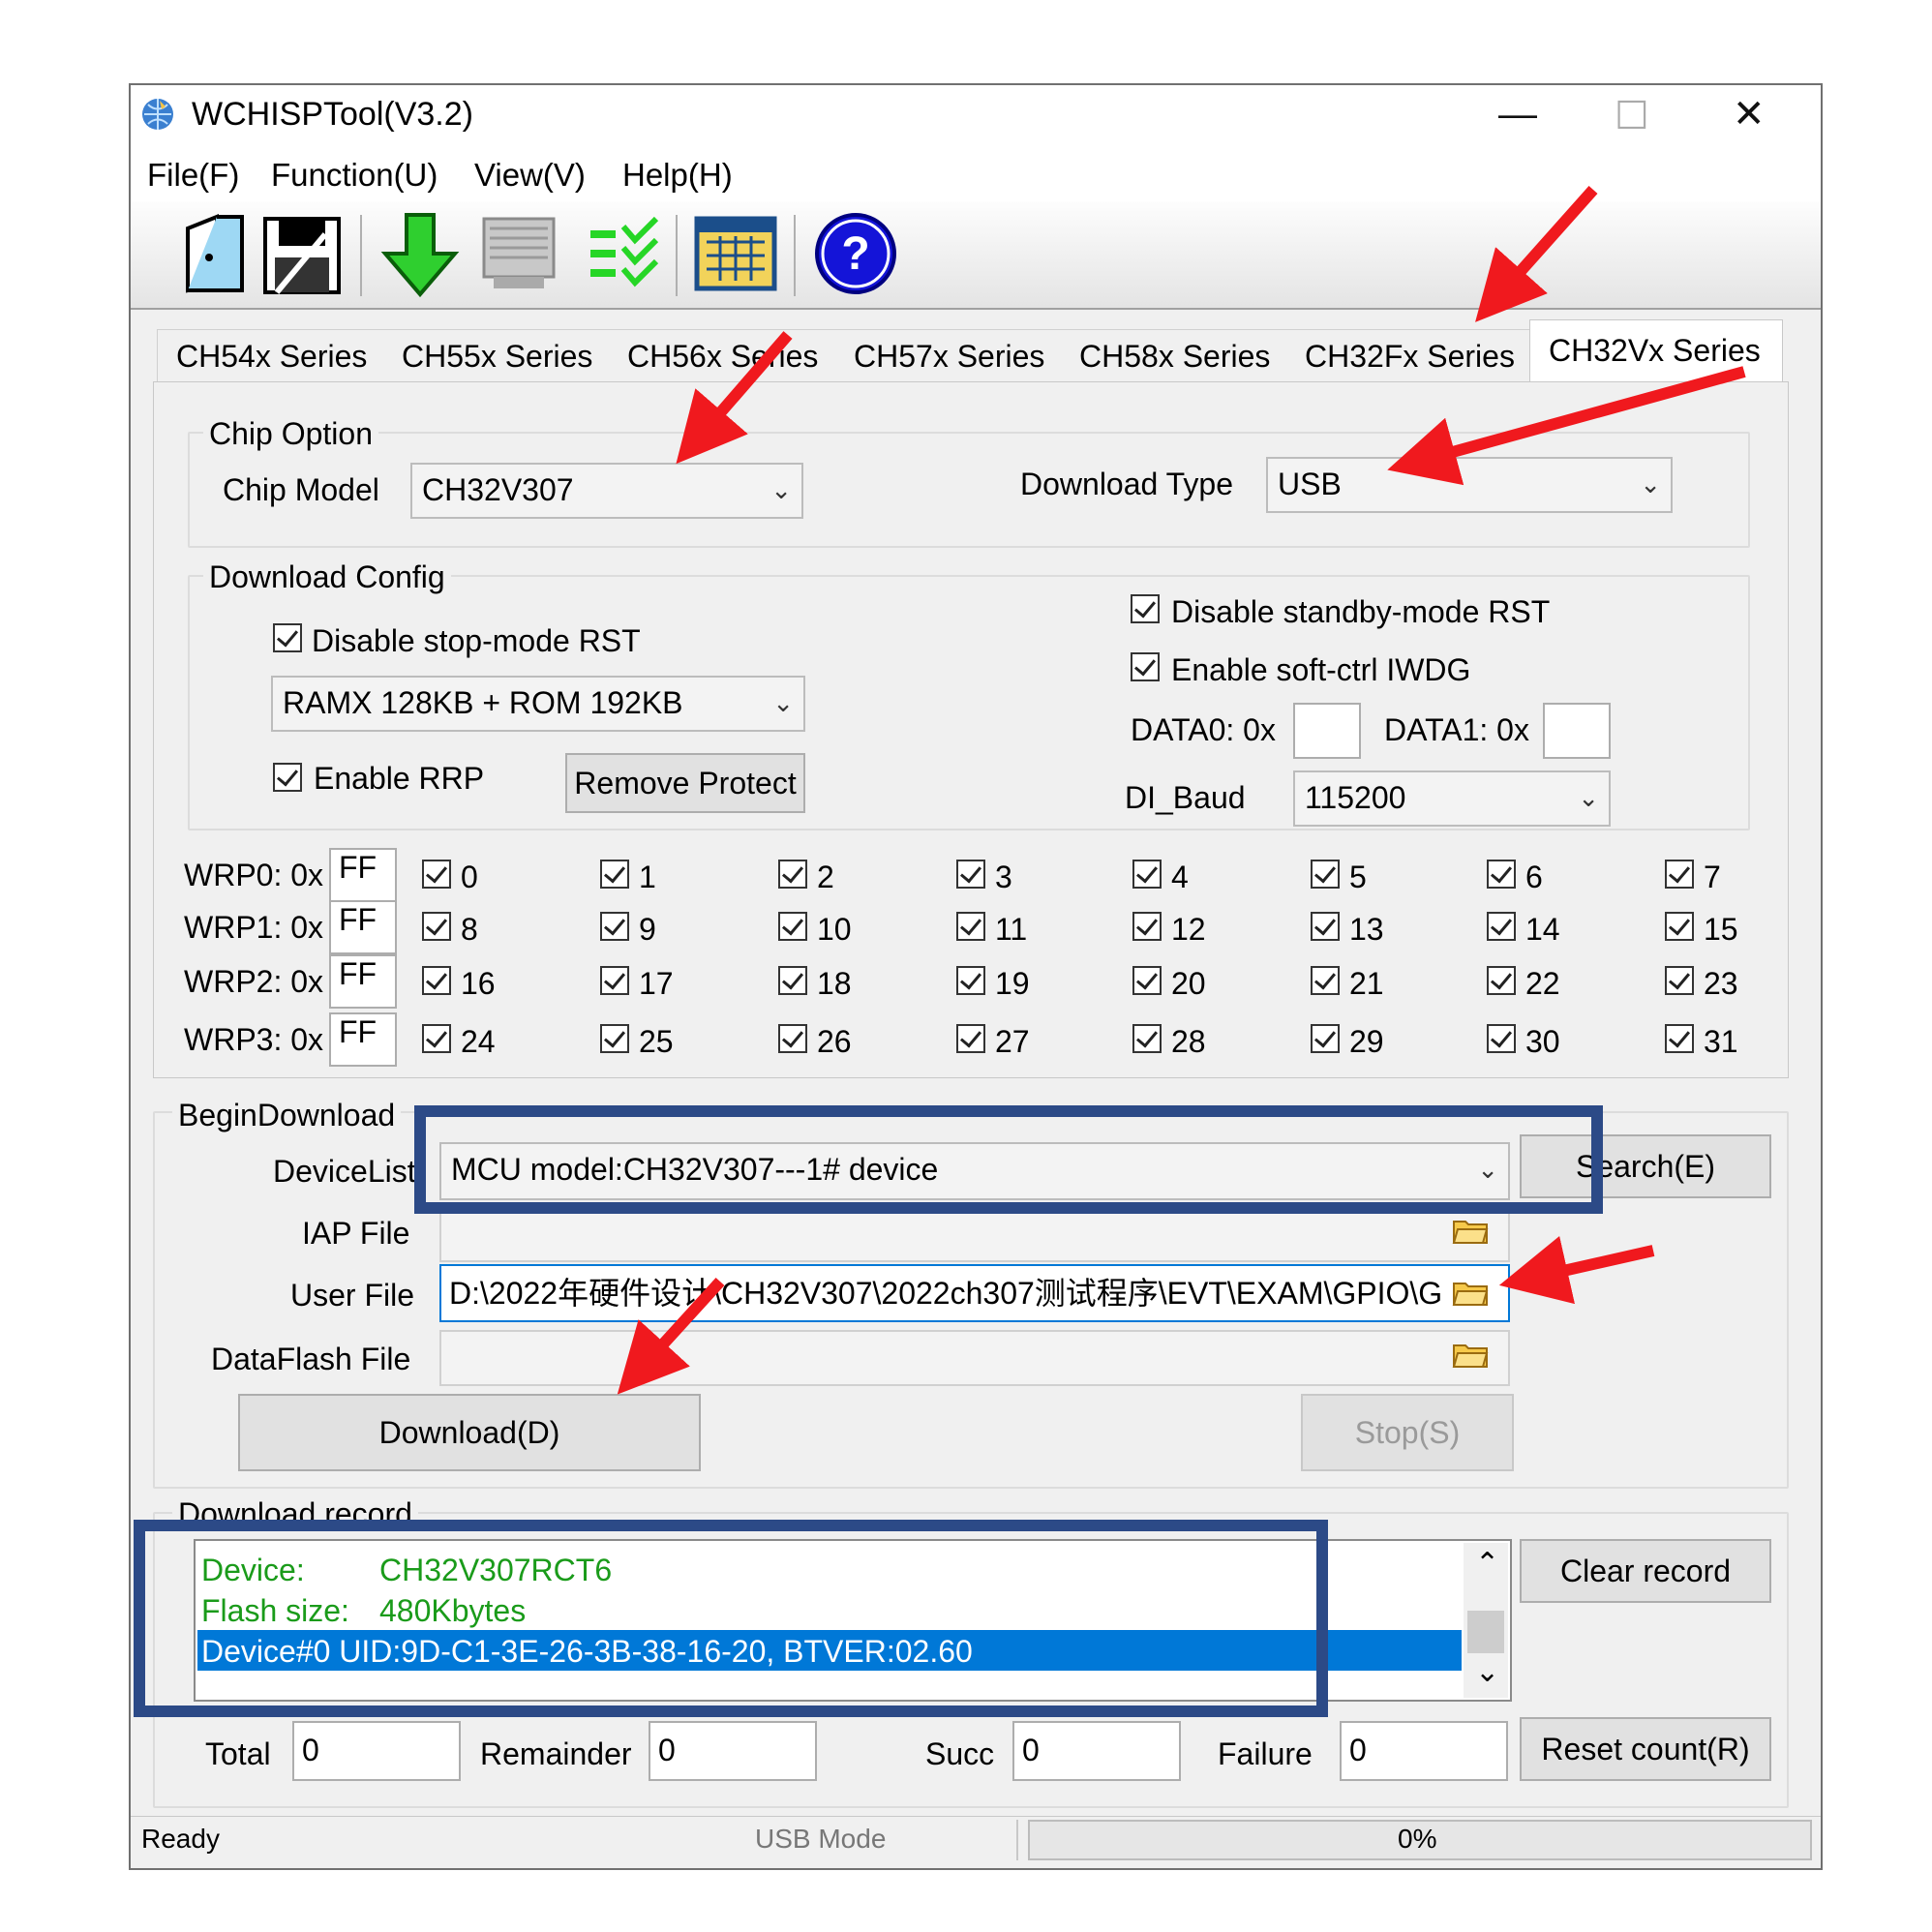  Describe the element at coordinates (1327, 731) in the screenshot. I see `data0-input` at that location.